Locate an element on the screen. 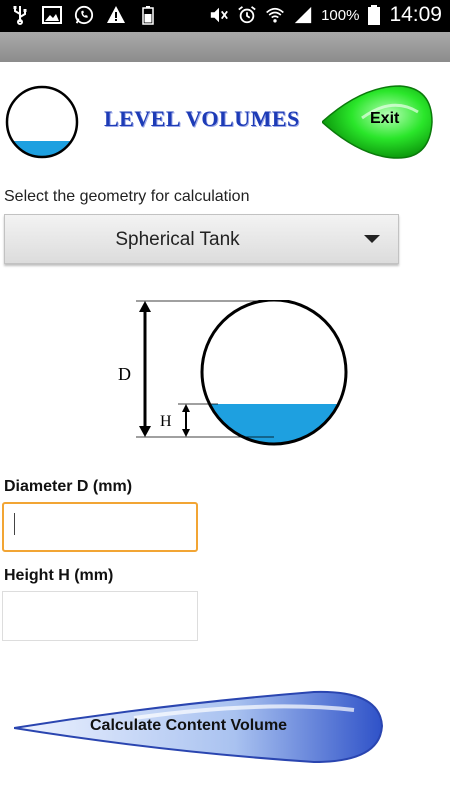 Image resolution: width=450 pixels, height=800 pixels. diameter-input is located at coordinates (100, 527).